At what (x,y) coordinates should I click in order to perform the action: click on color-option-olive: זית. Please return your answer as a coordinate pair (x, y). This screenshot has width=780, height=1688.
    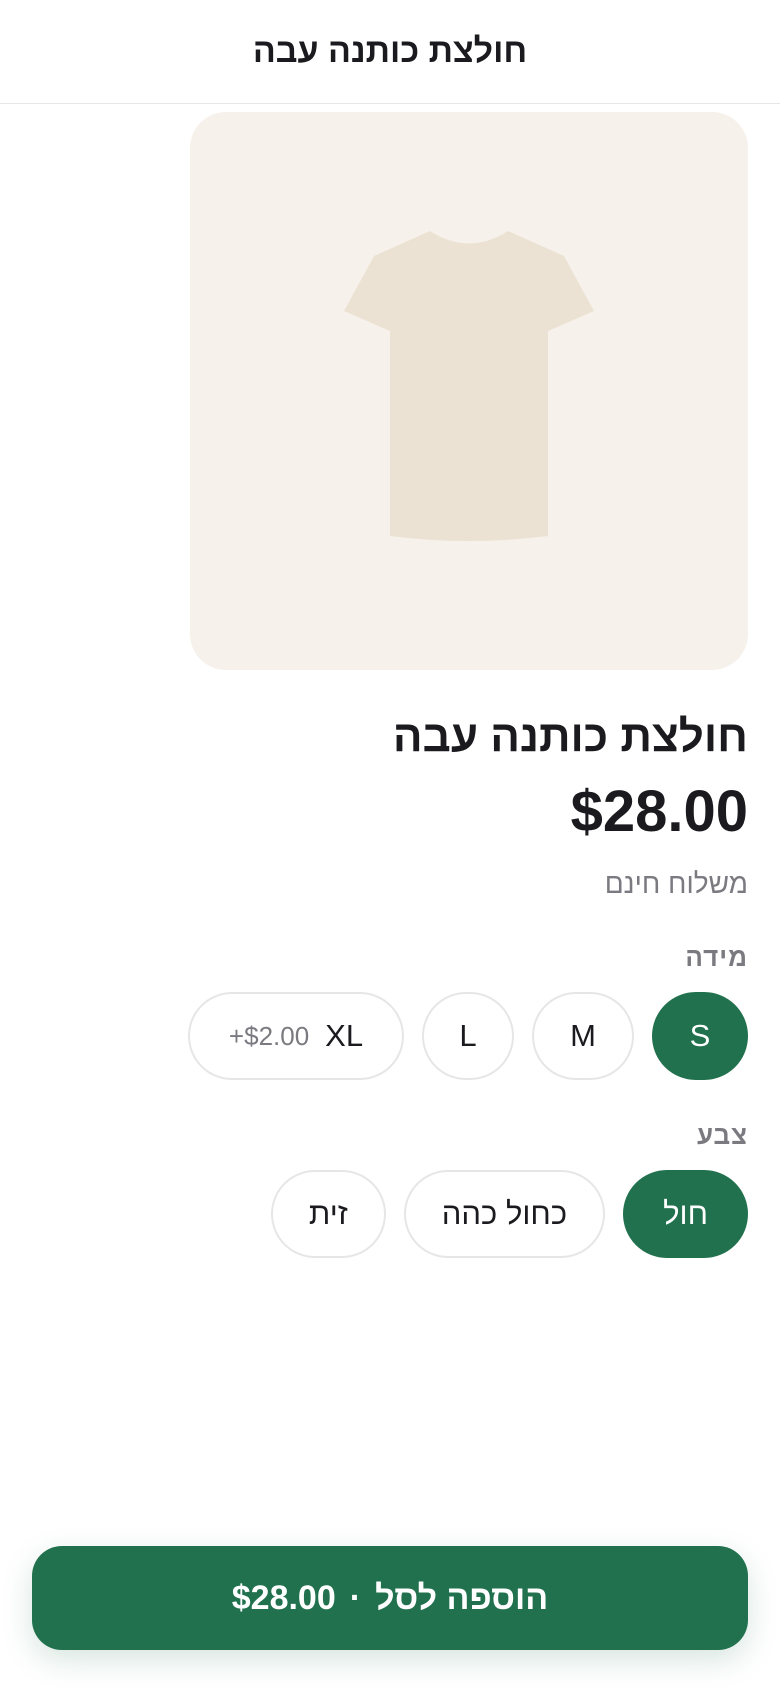
    Looking at the image, I should click on (328, 1214).